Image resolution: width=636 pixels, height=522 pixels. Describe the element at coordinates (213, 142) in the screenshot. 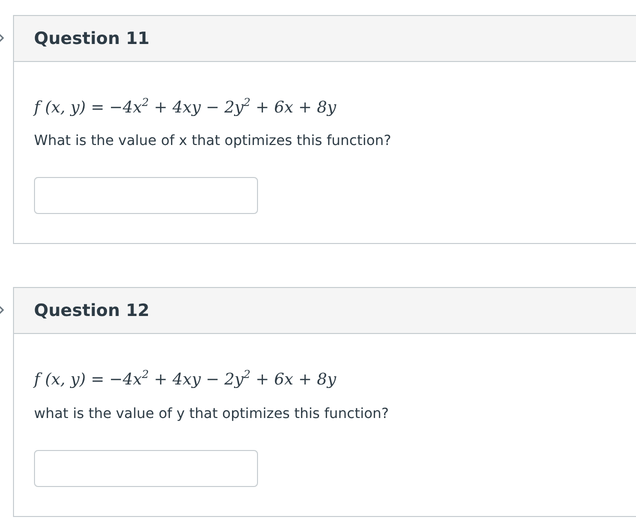

I see `question-text: What is the value of x that optimizes this function?` at that location.